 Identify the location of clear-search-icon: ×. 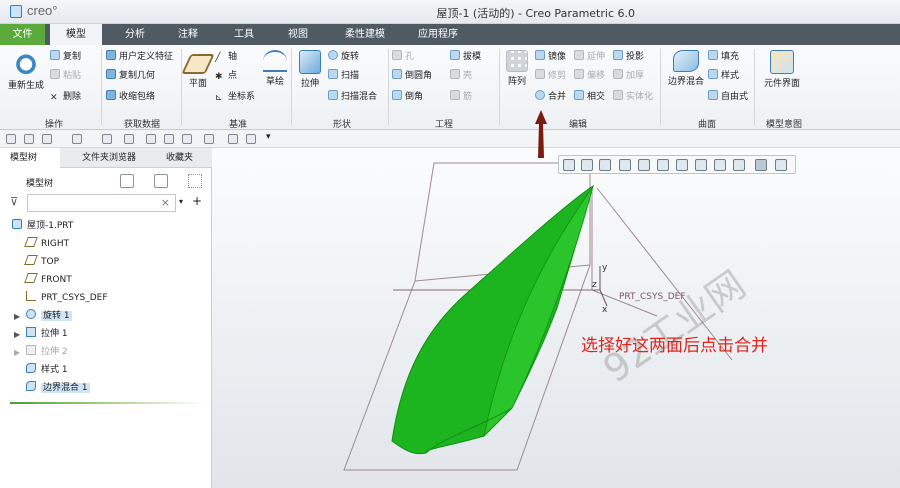
(165, 202).